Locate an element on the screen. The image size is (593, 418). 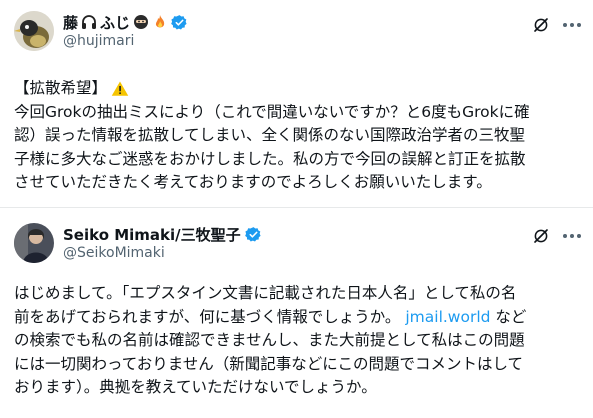
display-name-suffix: ふじ is located at coordinates (115, 22).